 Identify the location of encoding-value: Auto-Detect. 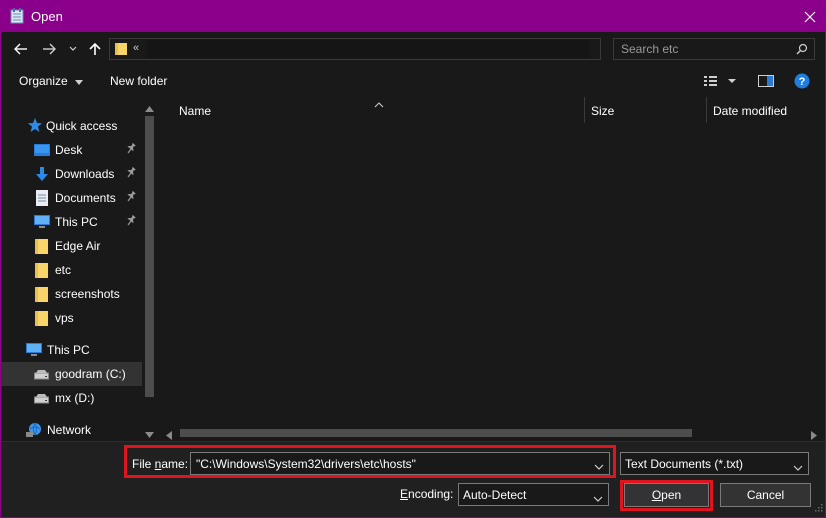
(495, 495).